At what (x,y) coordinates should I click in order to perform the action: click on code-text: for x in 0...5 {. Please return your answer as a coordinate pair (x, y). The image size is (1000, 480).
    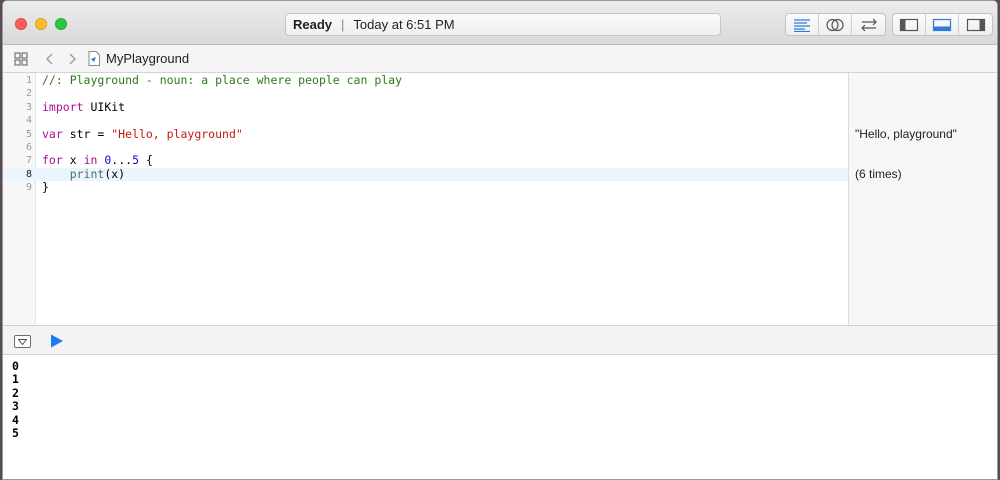
    Looking at the image, I should click on (97, 160).